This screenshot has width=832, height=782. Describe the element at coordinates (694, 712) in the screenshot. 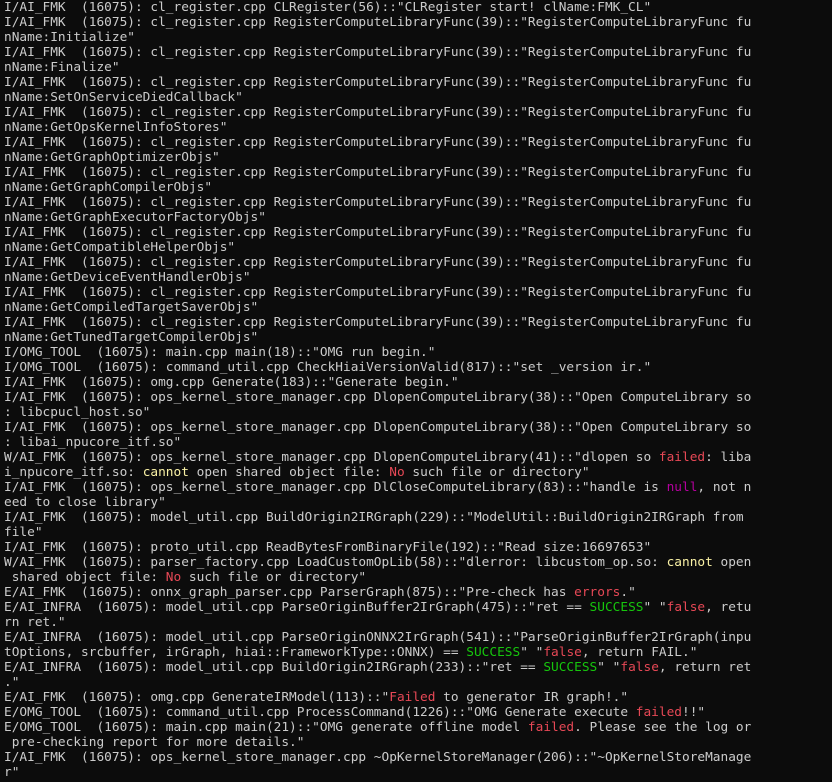

I see `log-text: !!"` at that location.